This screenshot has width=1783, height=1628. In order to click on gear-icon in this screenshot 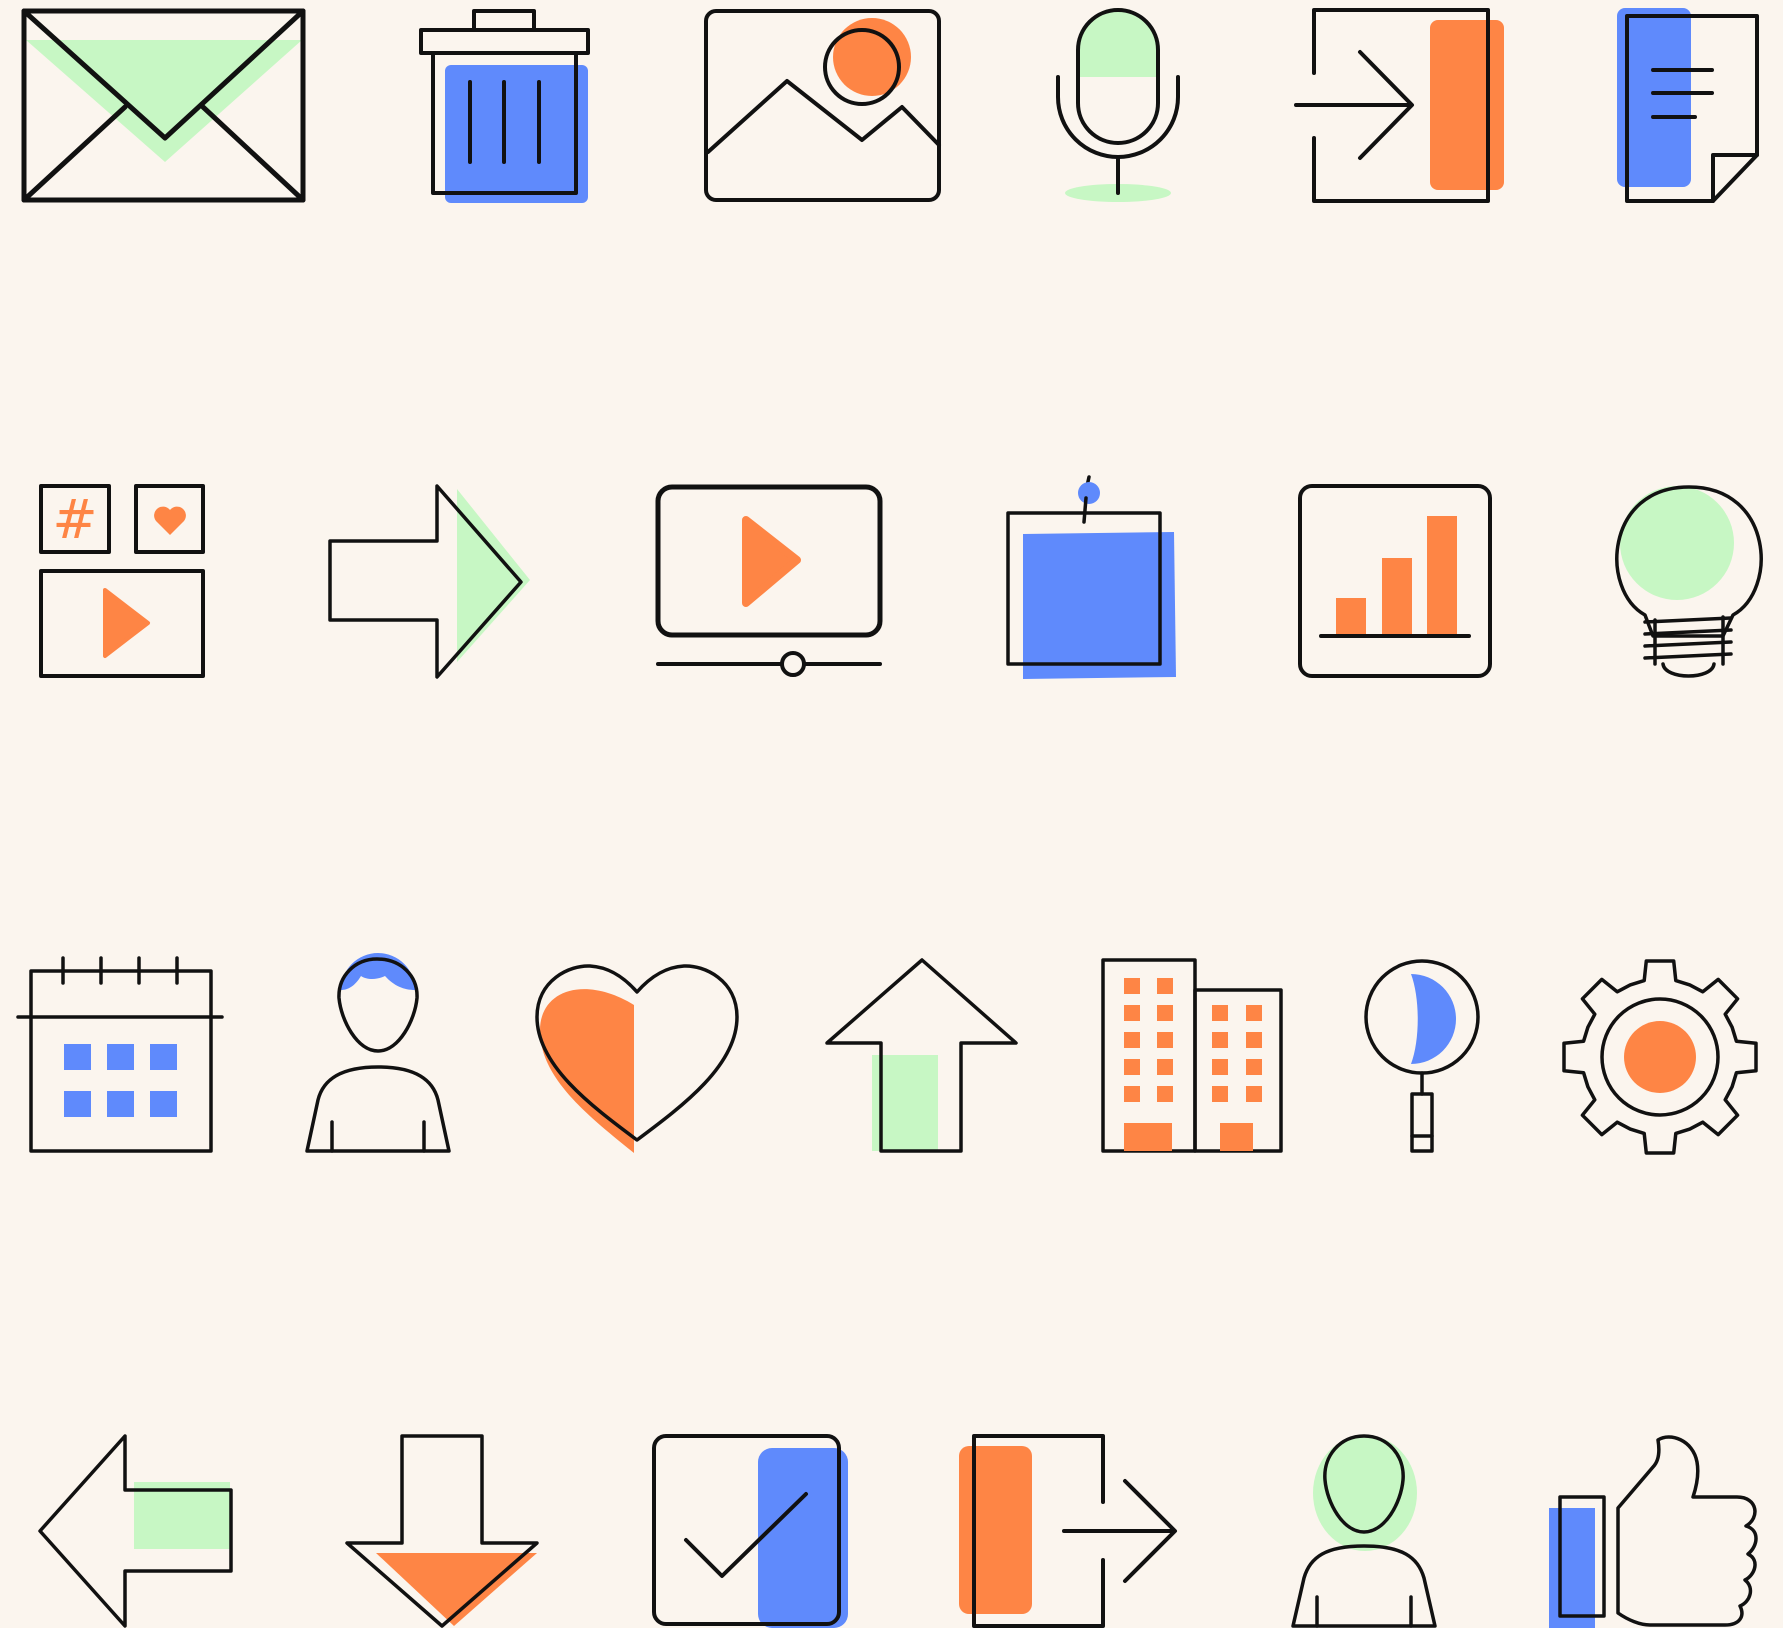, I will do `click(1660, 1057)`.